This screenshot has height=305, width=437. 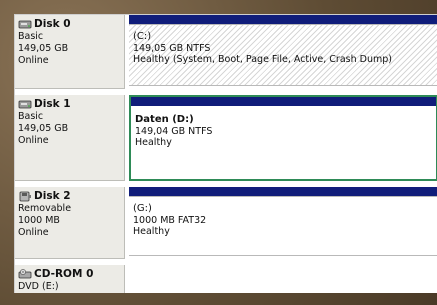 I want to click on volume-label: Daten (D:), so click(x=164, y=119).